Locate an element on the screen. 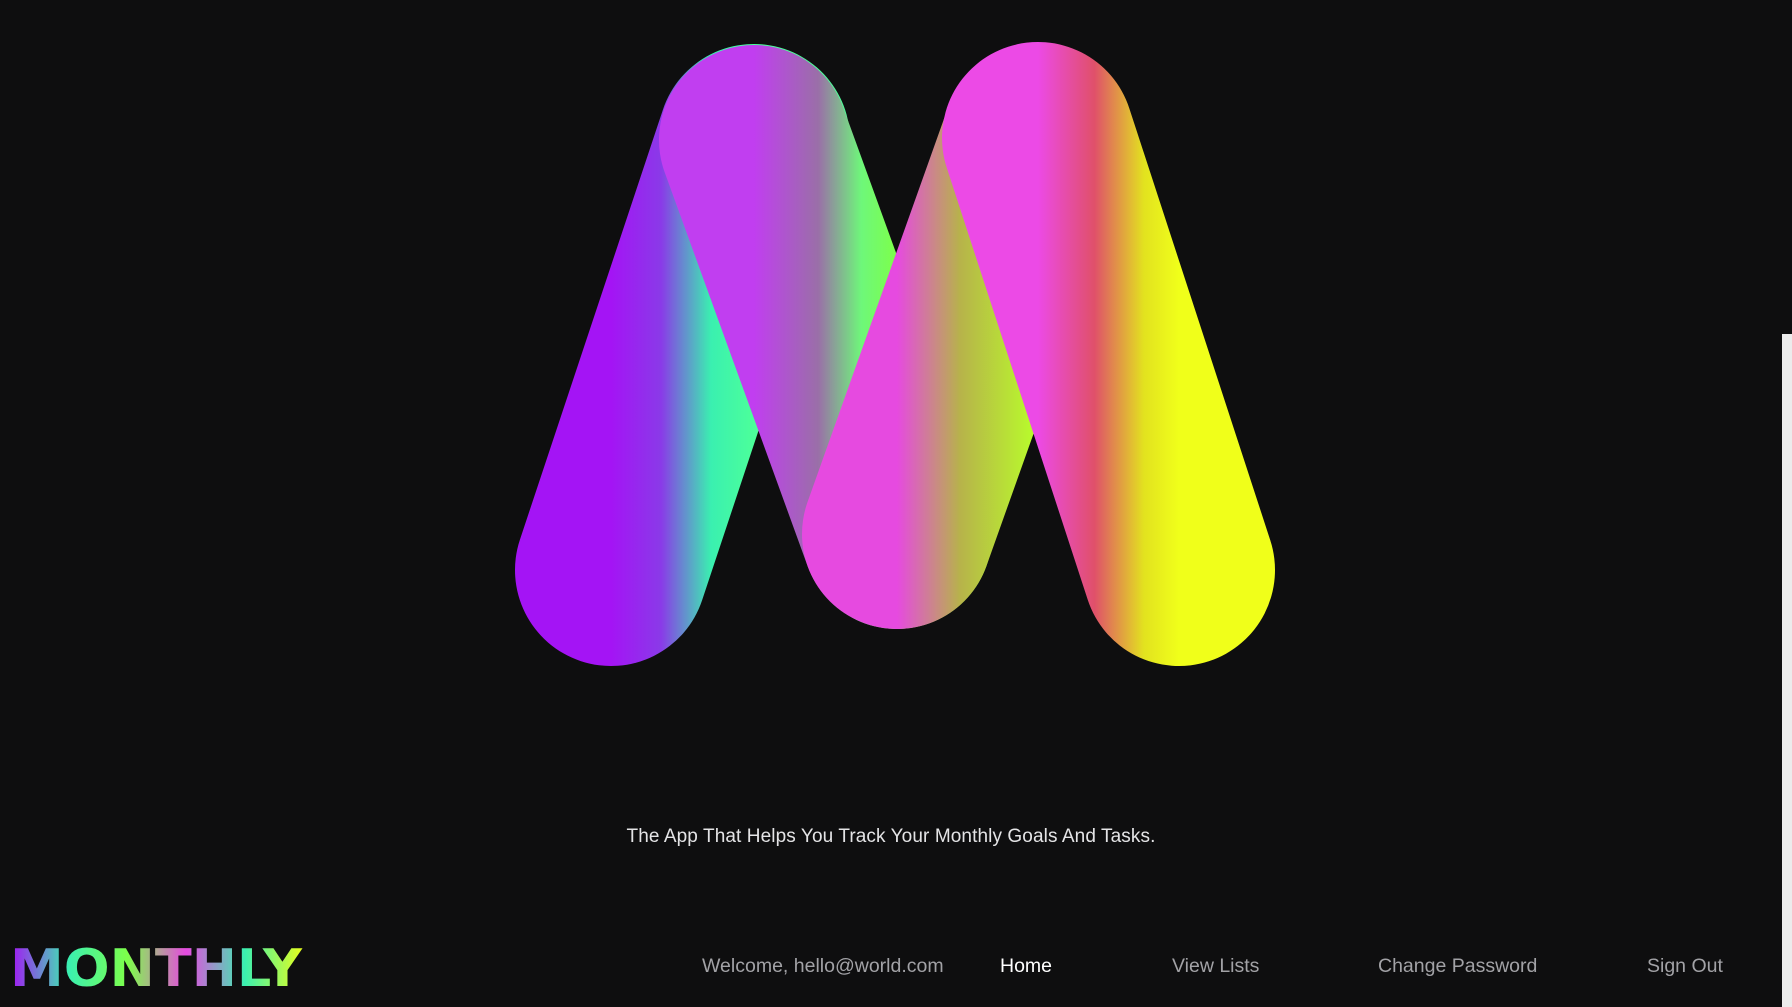 The image size is (1792, 1007). scrollbar is located at coordinates (1787, 670).